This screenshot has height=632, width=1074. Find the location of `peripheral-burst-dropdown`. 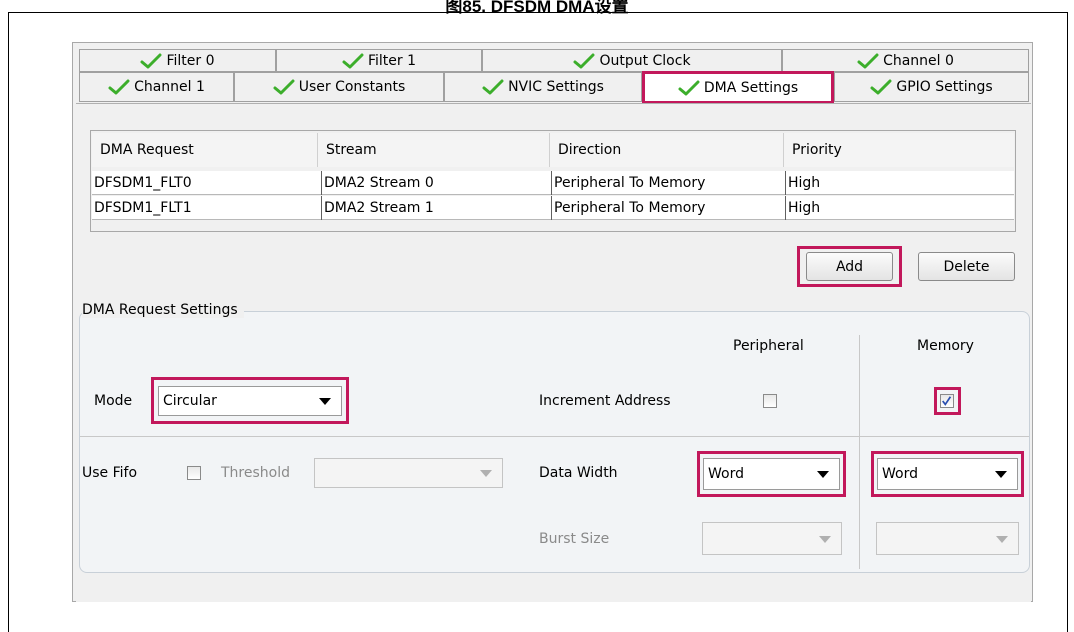

peripheral-burst-dropdown is located at coordinates (772, 538).